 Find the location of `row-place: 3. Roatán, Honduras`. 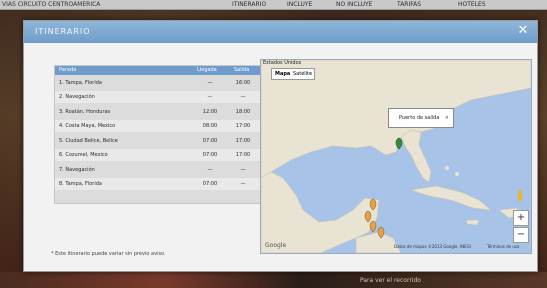

row-place: 3. Roatán, Honduras is located at coordinates (85, 112).